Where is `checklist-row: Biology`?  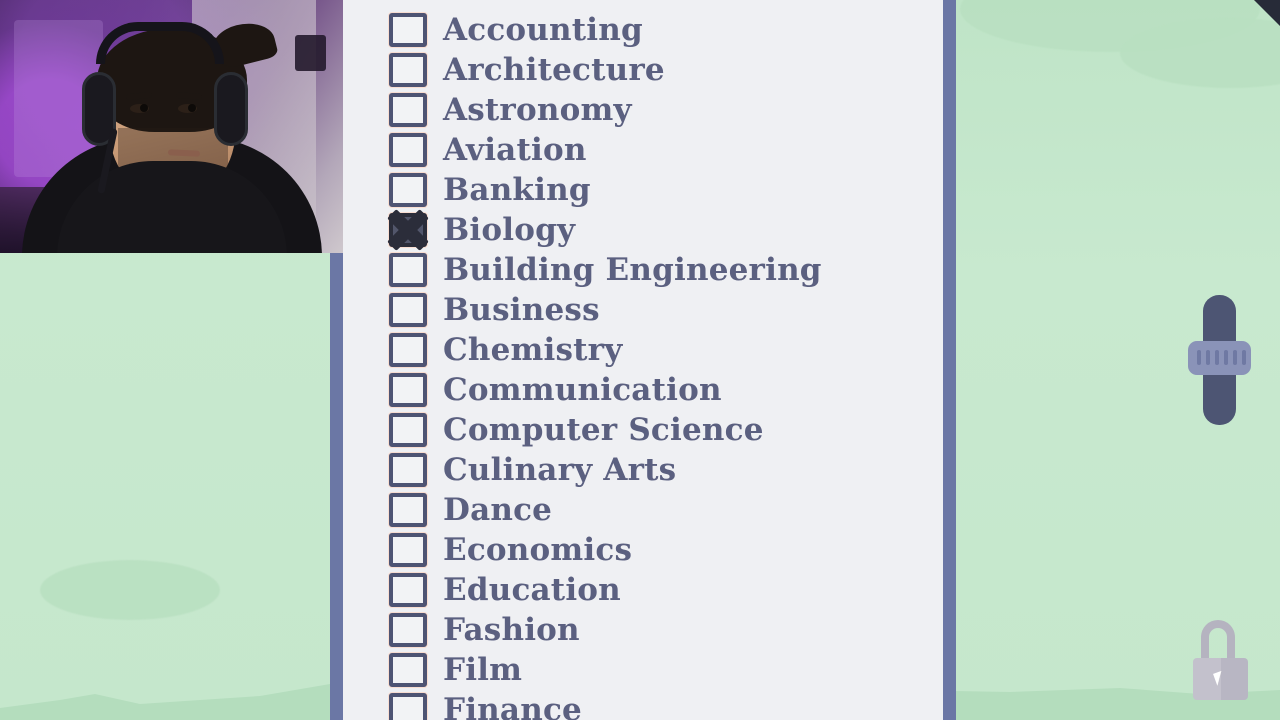
checklist-row: Biology is located at coordinates (666, 230).